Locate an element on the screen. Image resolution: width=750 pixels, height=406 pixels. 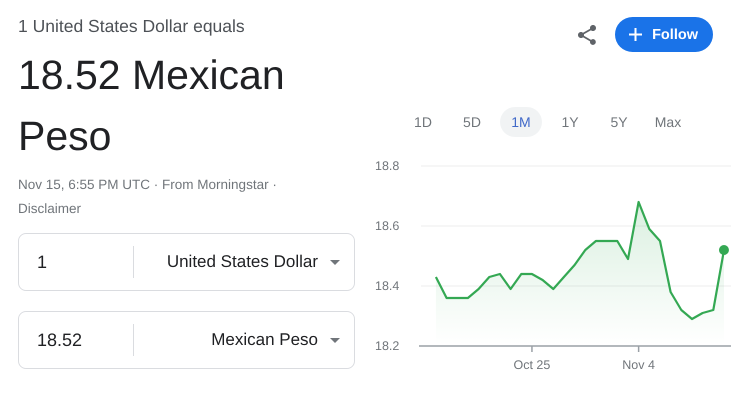
y-axis-label: 18.4 is located at coordinates (387, 286).